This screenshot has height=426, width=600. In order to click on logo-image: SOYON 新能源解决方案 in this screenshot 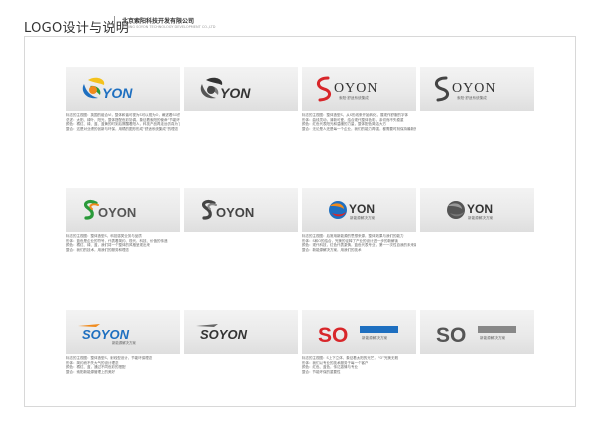, I will do `click(123, 332)`.